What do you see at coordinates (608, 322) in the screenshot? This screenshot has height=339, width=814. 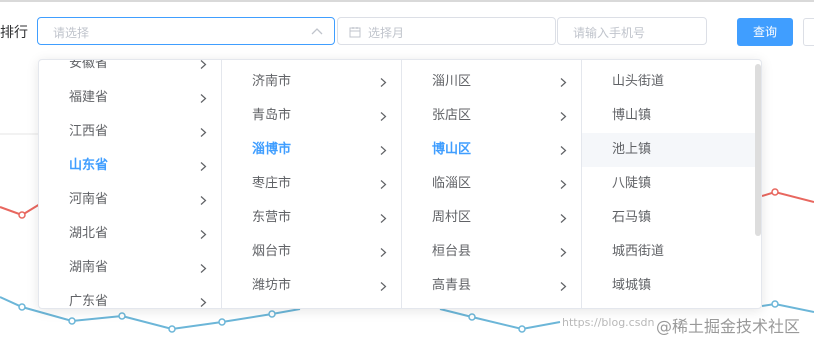 I see `watermark-url: https://blog.csdn` at bounding box center [608, 322].